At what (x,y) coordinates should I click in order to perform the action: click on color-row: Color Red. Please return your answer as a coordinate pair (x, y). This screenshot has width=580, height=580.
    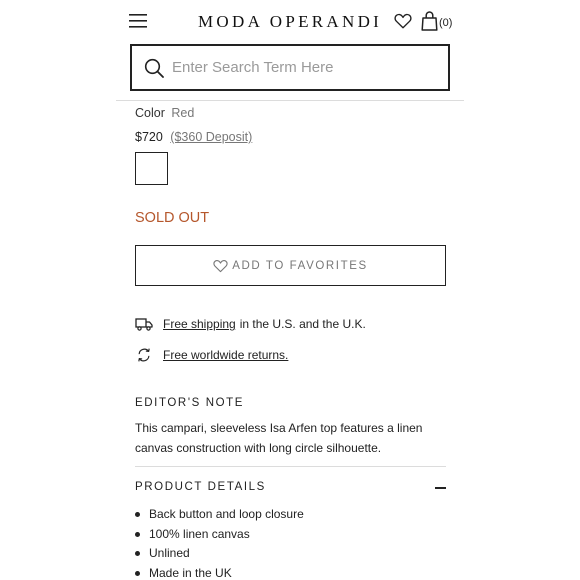
    Looking at the image, I should click on (164, 113).